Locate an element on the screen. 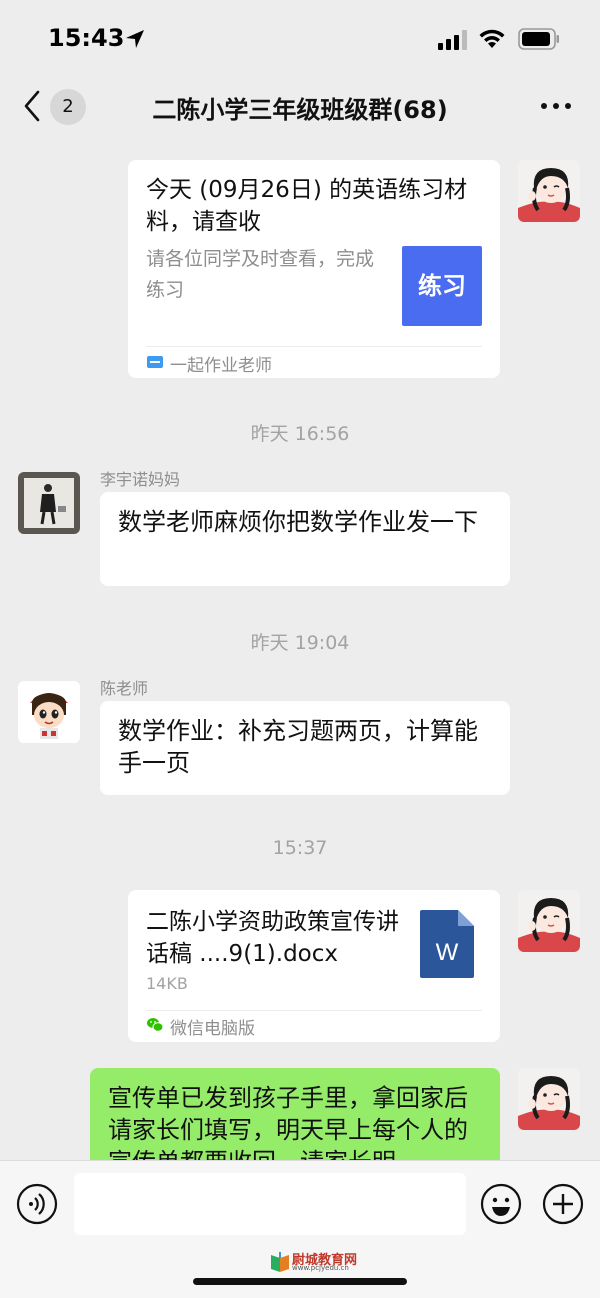  voice-input-icon is located at coordinates (37, 1204).